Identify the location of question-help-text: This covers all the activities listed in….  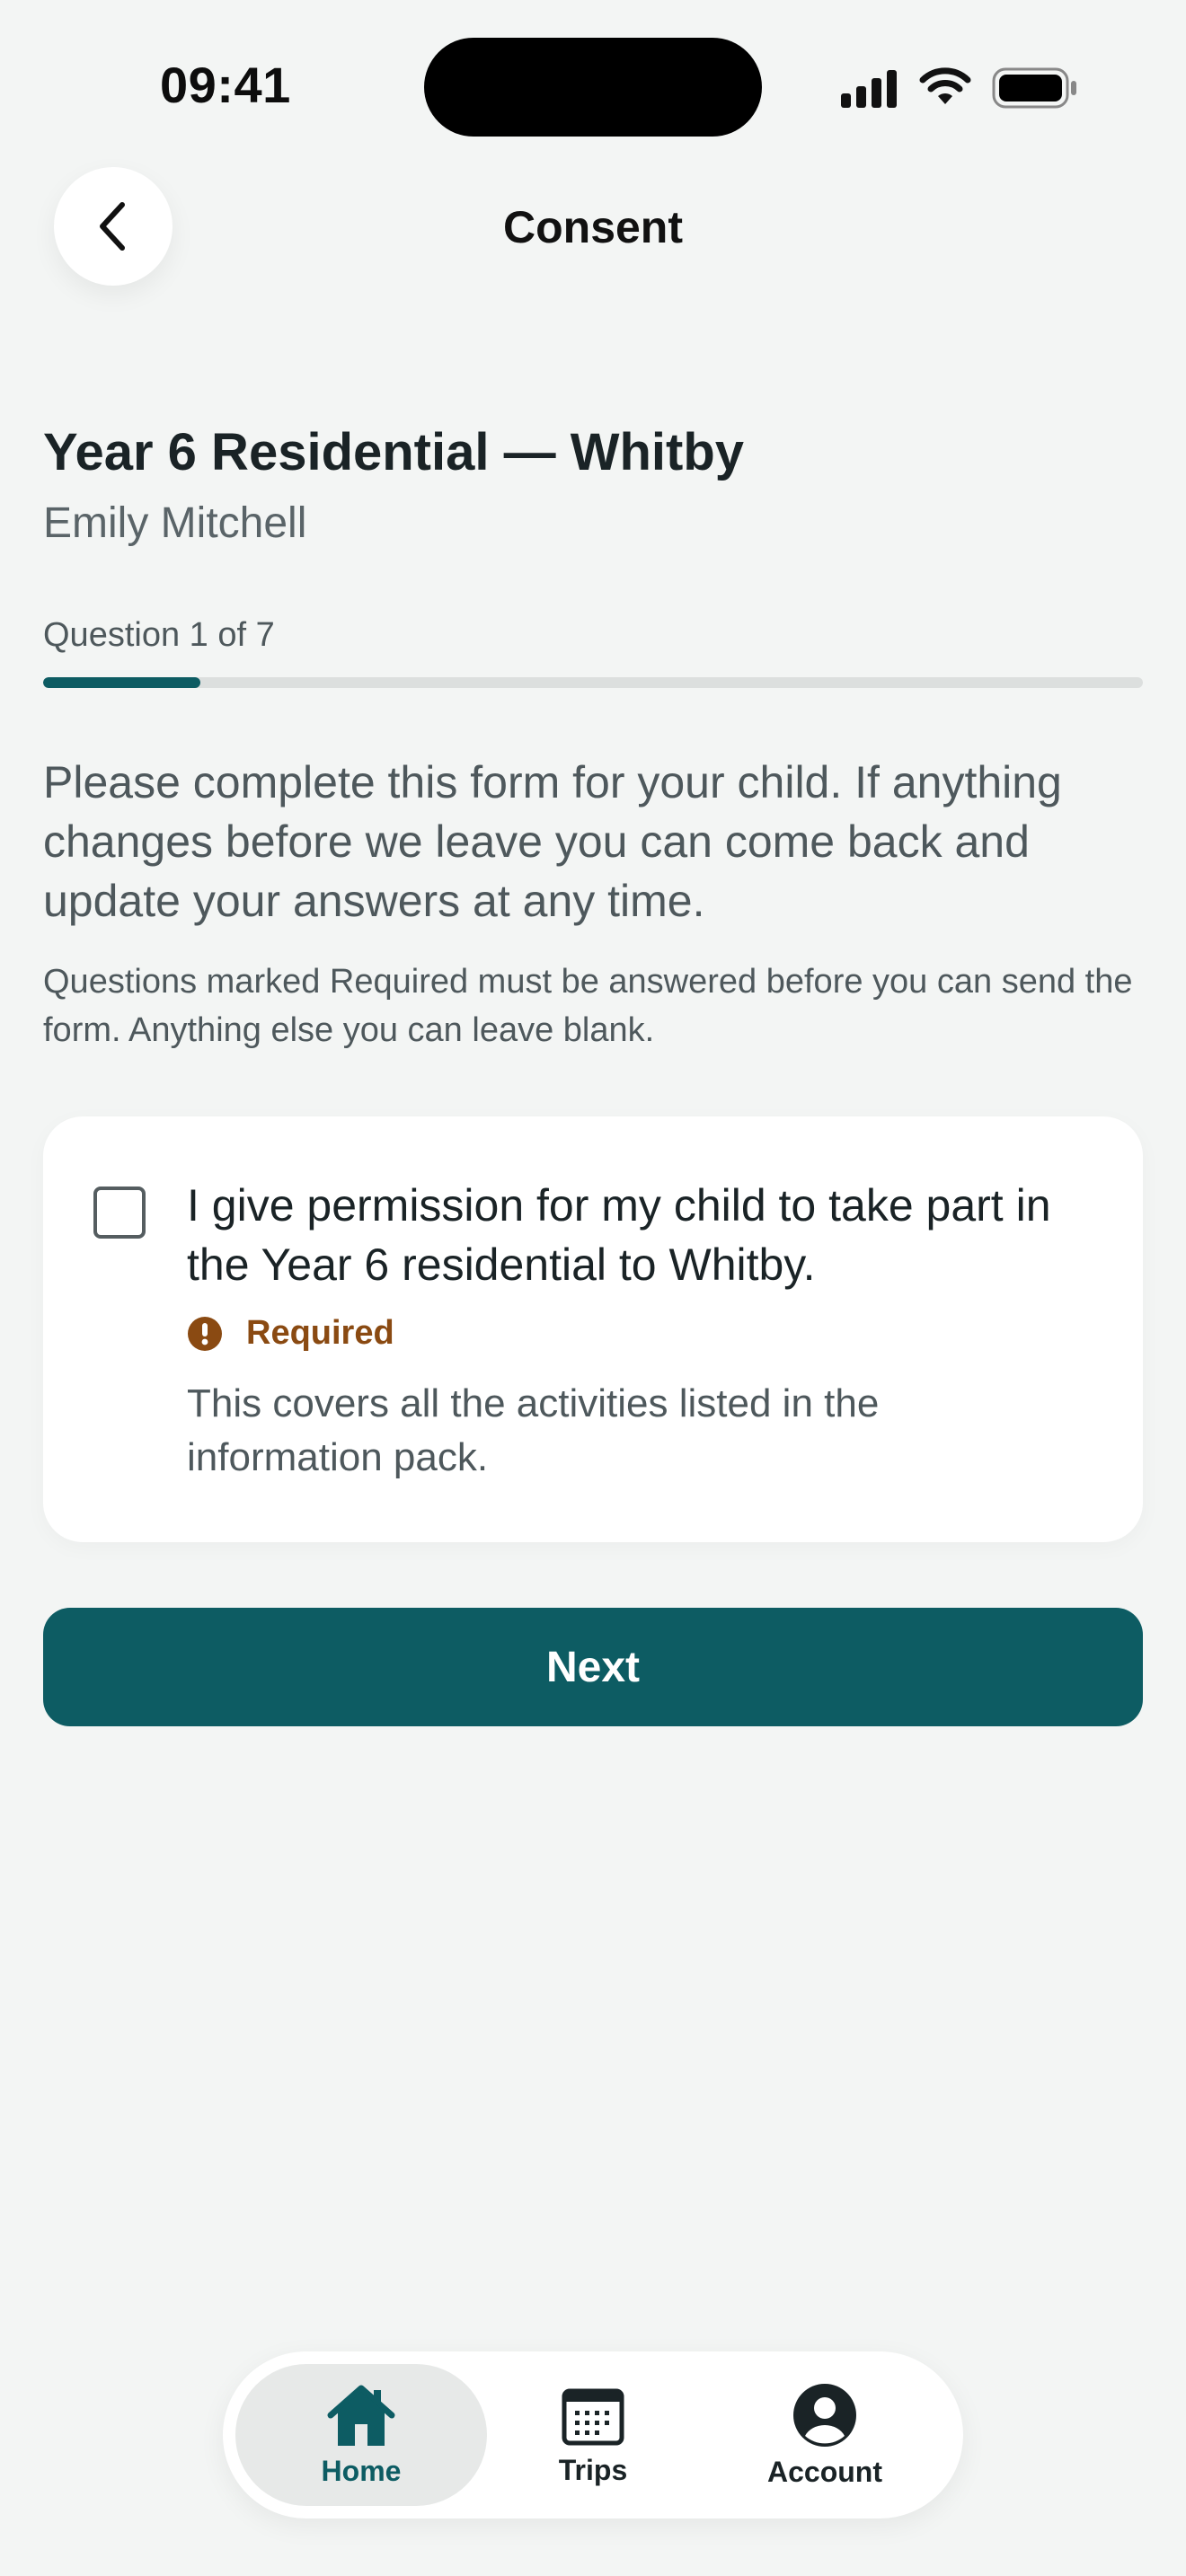
(533, 1430).